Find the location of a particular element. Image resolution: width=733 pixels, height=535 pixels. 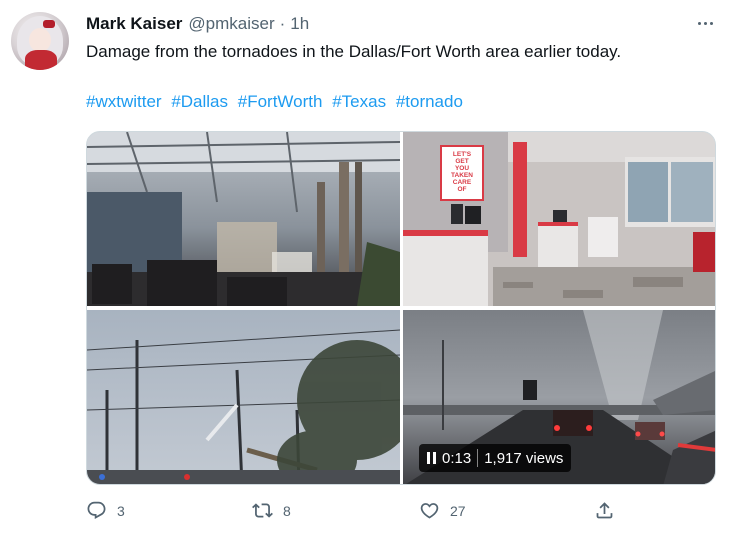

video-tornado-highway: 0:13 1,917 views is located at coordinates (559, 397).